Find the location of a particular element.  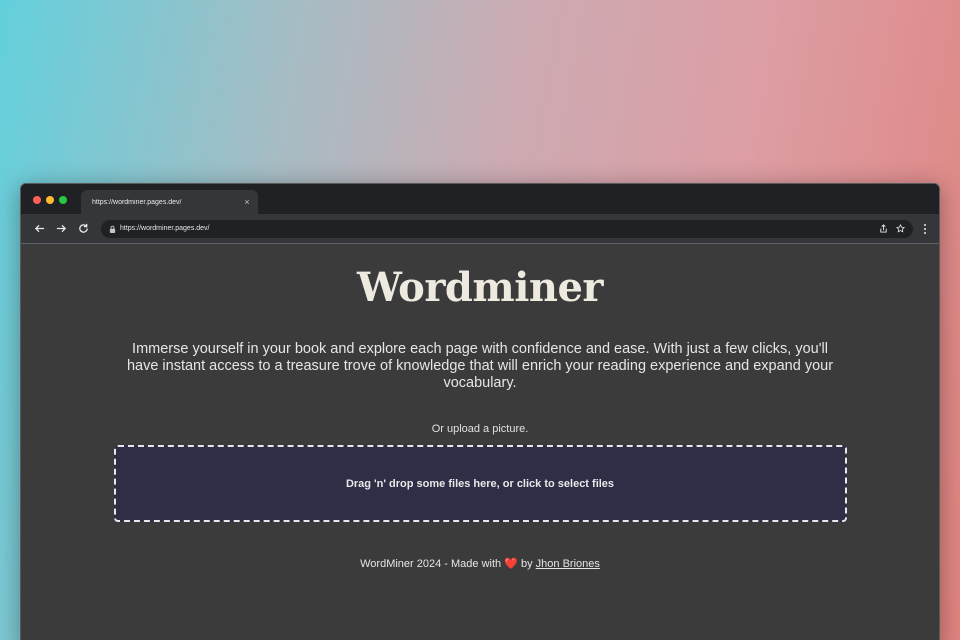

tab-active: https://wordminer.pages.dev/ × is located at coordinates (169, 202).